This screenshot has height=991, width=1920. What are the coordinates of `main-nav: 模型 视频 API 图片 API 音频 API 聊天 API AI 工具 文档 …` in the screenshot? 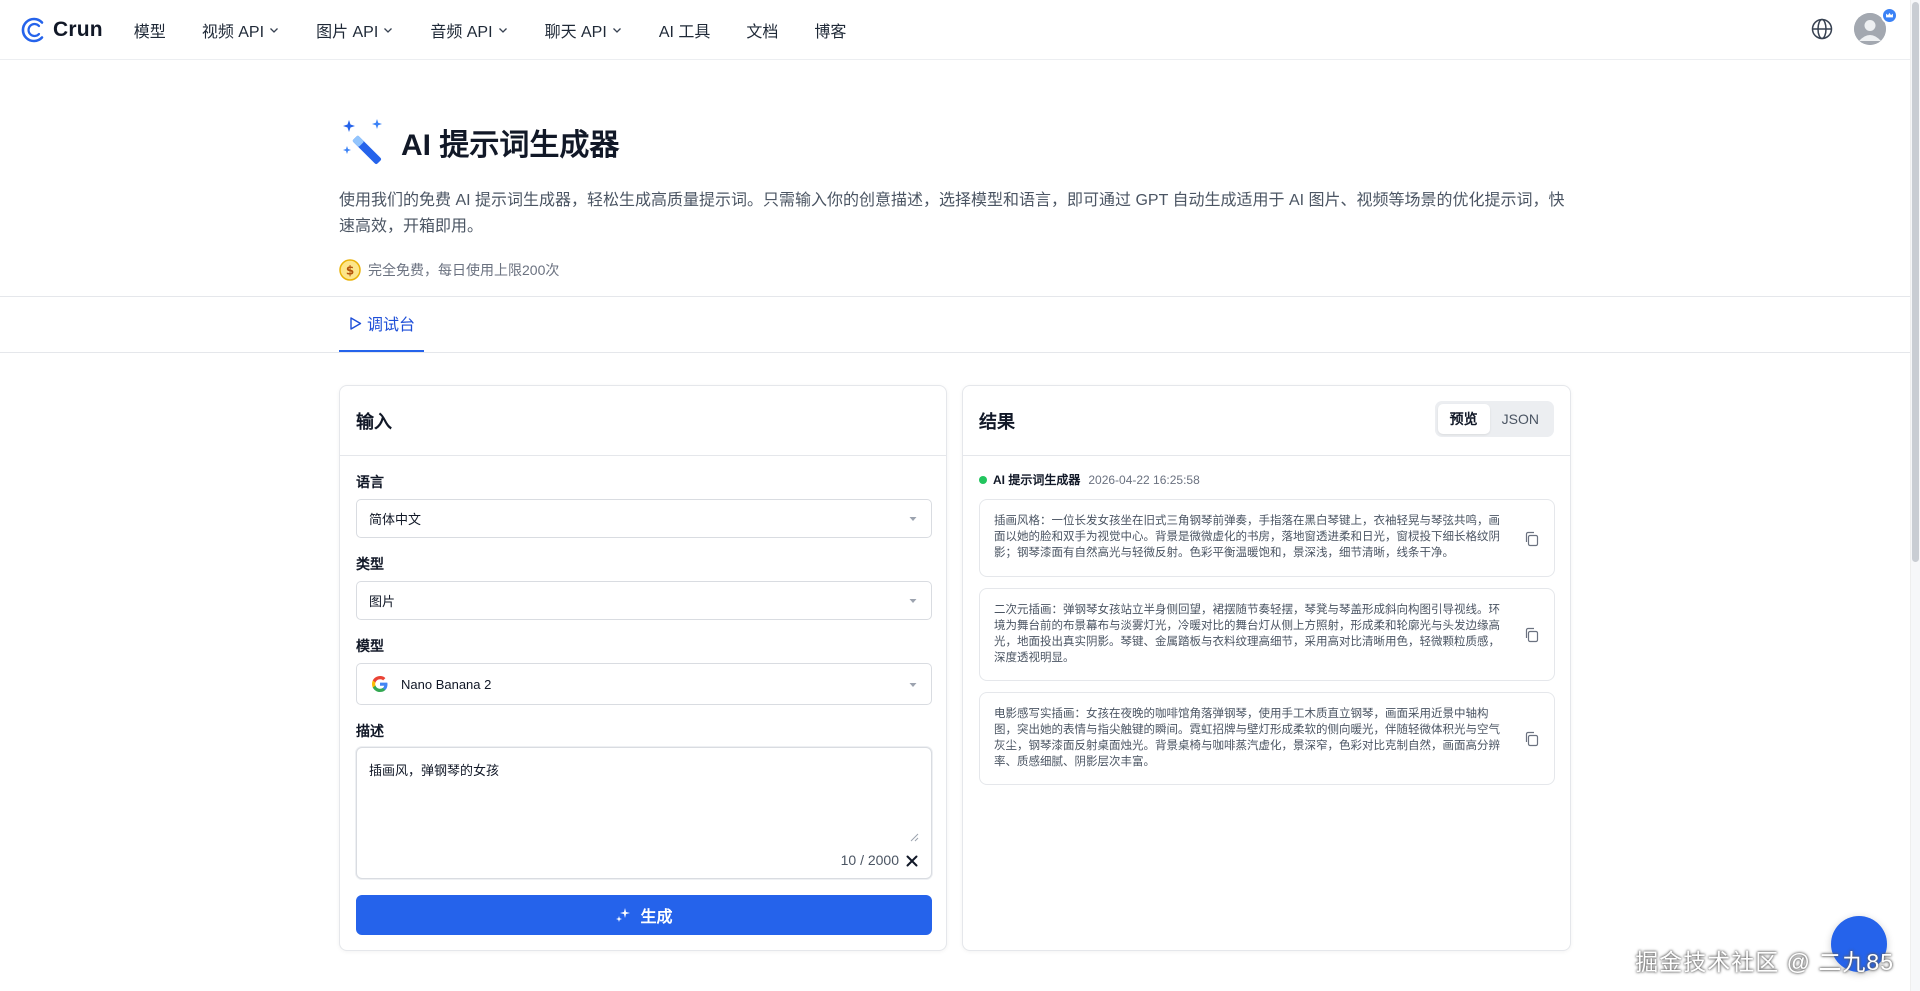 It's located at (508, 30).